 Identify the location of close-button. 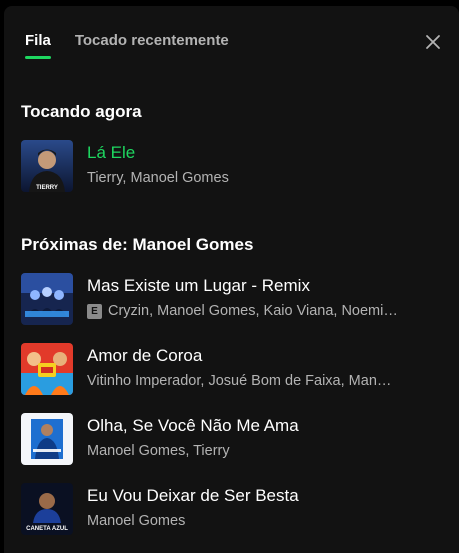
(433, 42).